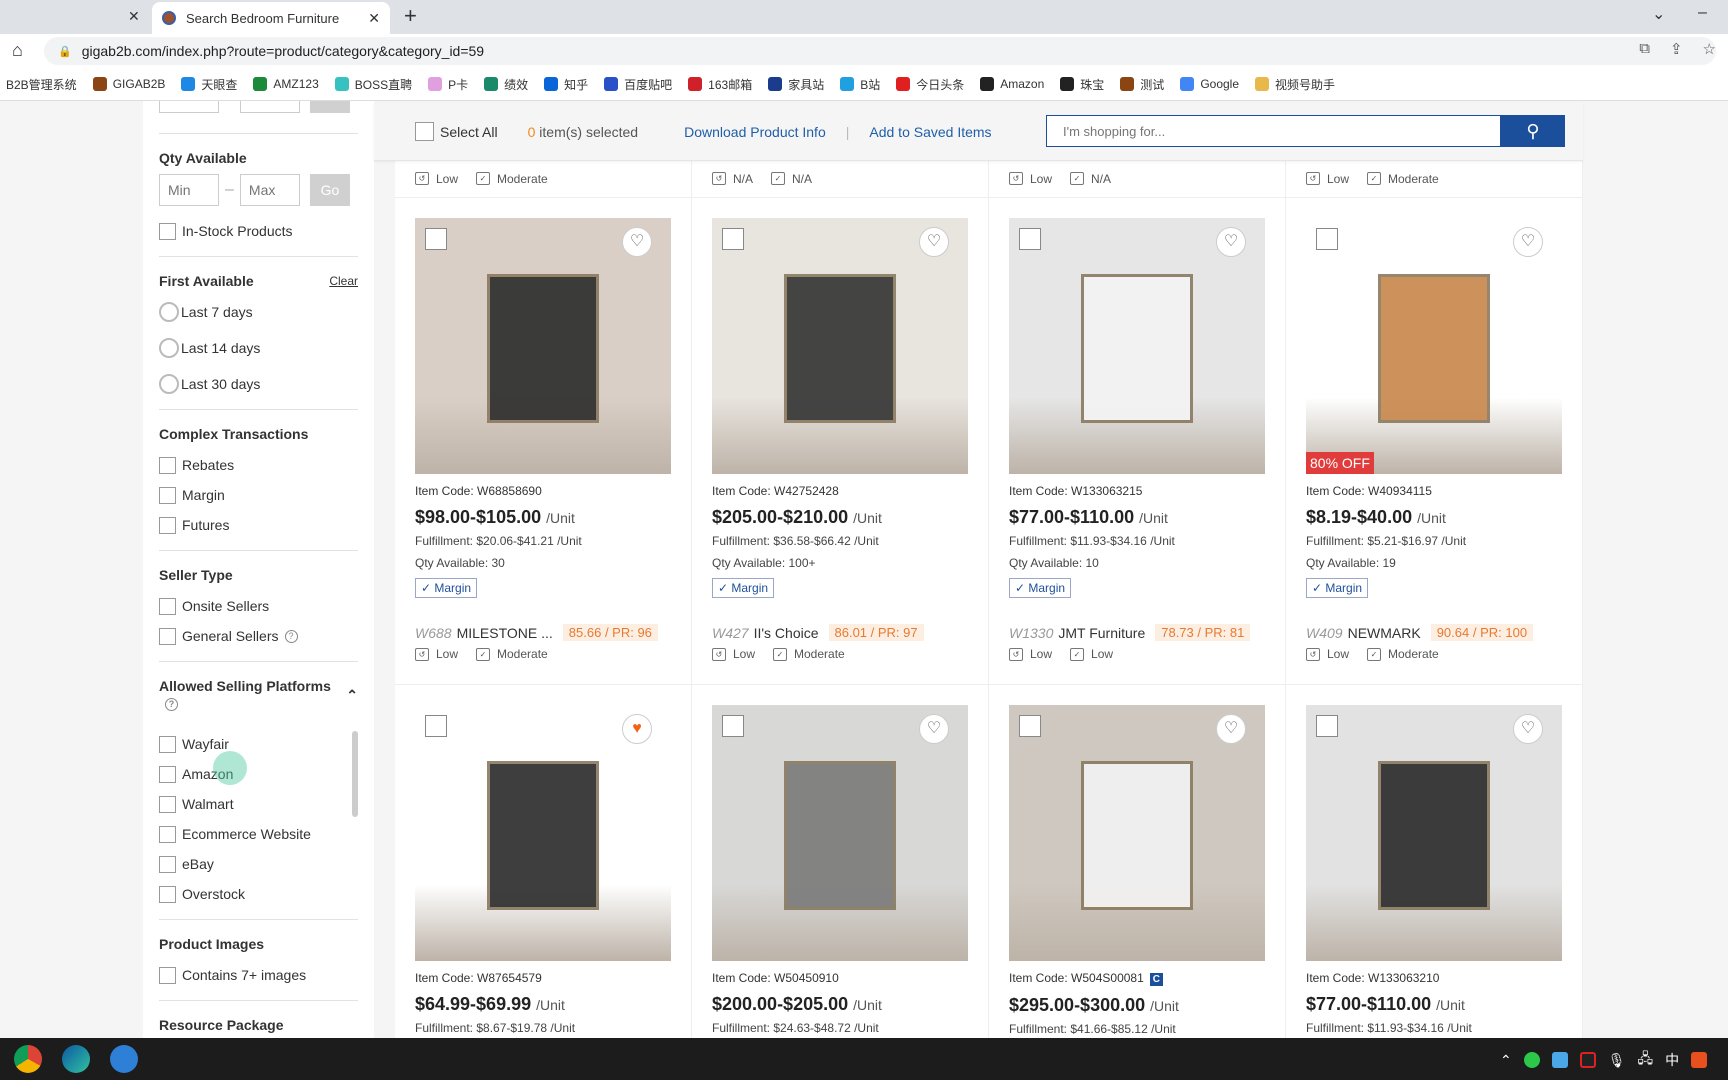 The height and width of the screenshot is (1080, 1728). I want to click on seller-name: JMT Furniture, so click(1101, 633).